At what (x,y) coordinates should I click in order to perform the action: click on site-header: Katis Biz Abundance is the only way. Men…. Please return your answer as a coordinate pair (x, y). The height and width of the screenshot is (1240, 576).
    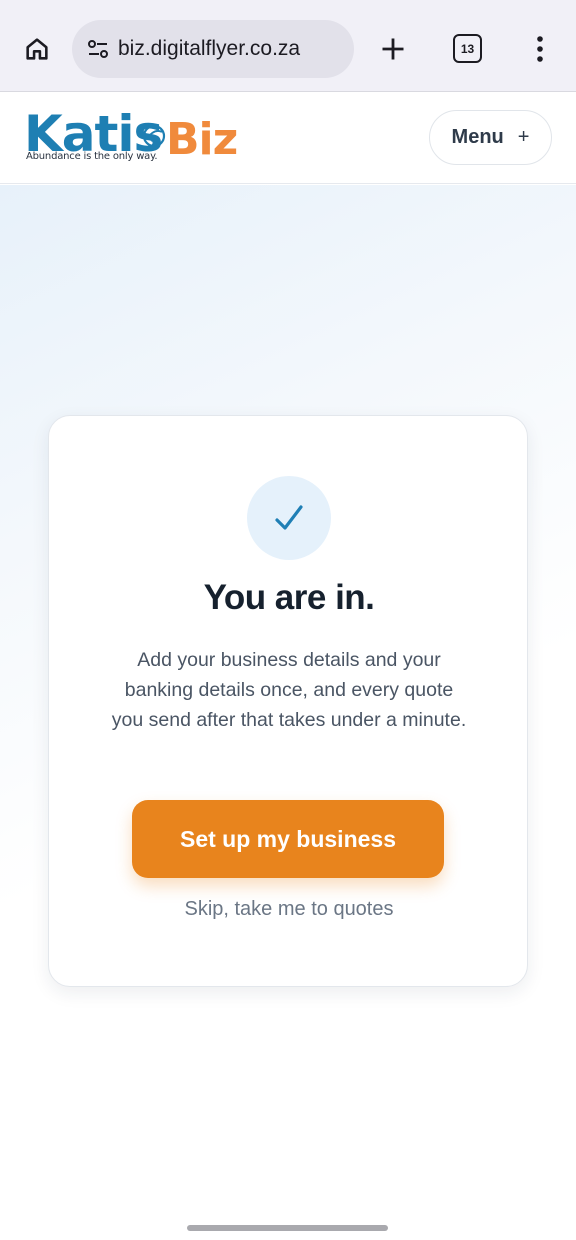
    Looking at the image, I should click on (288, 138).